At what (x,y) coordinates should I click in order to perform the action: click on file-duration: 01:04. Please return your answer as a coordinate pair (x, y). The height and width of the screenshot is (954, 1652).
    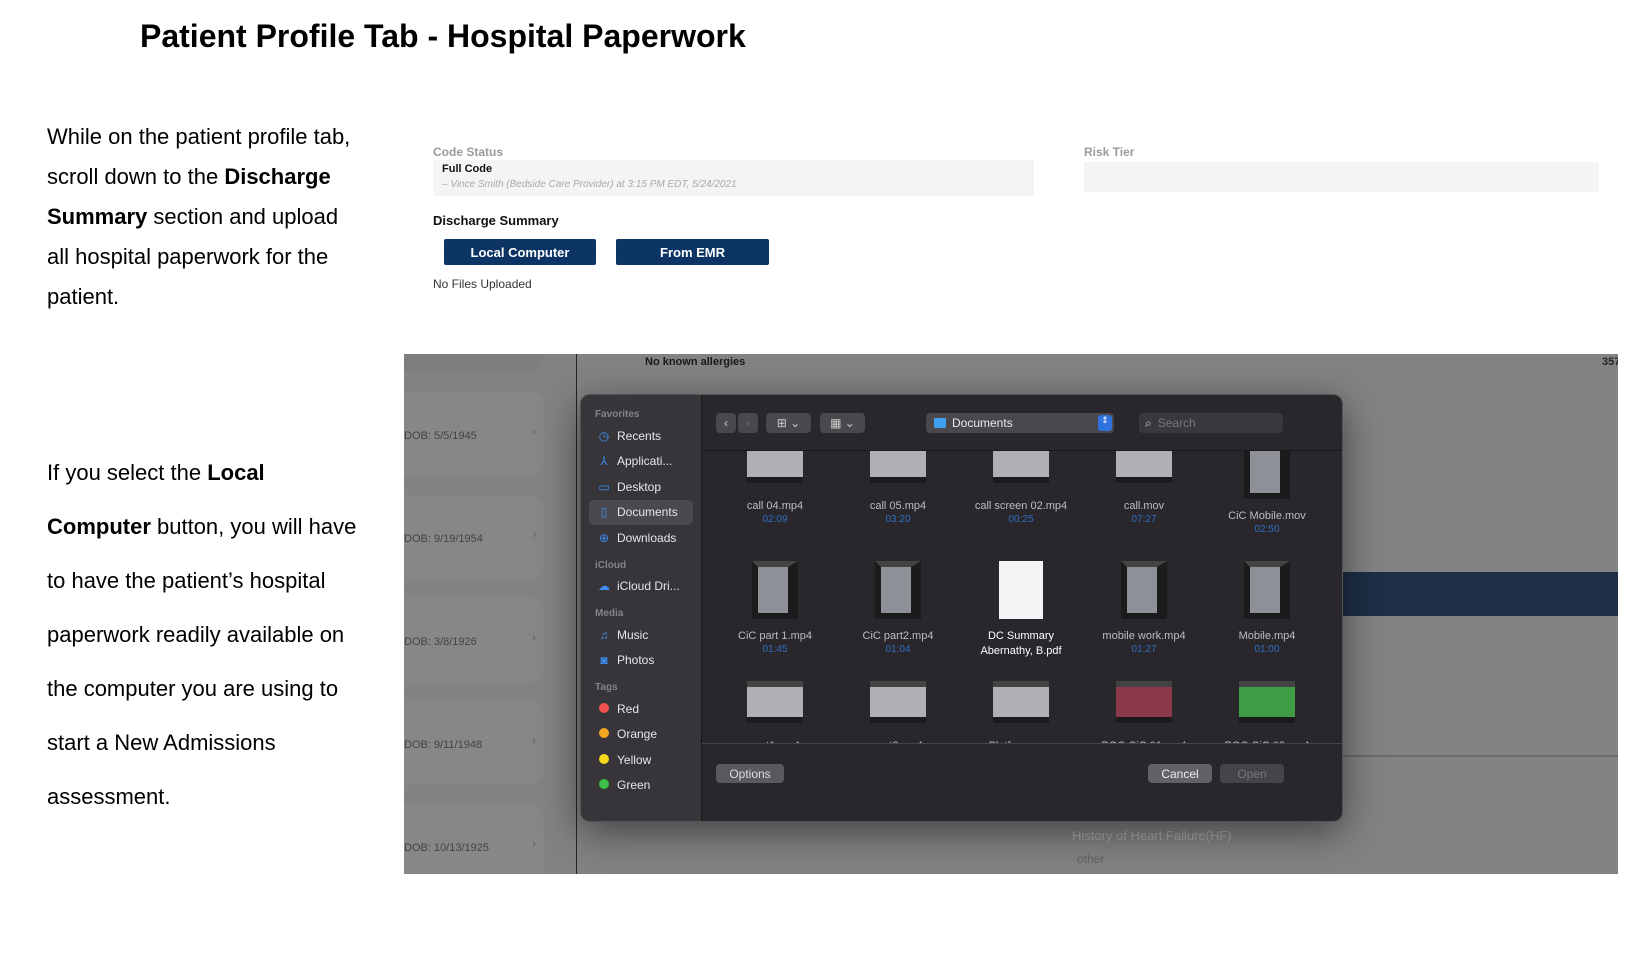
    Looking at the image, I should click on (898, 649).